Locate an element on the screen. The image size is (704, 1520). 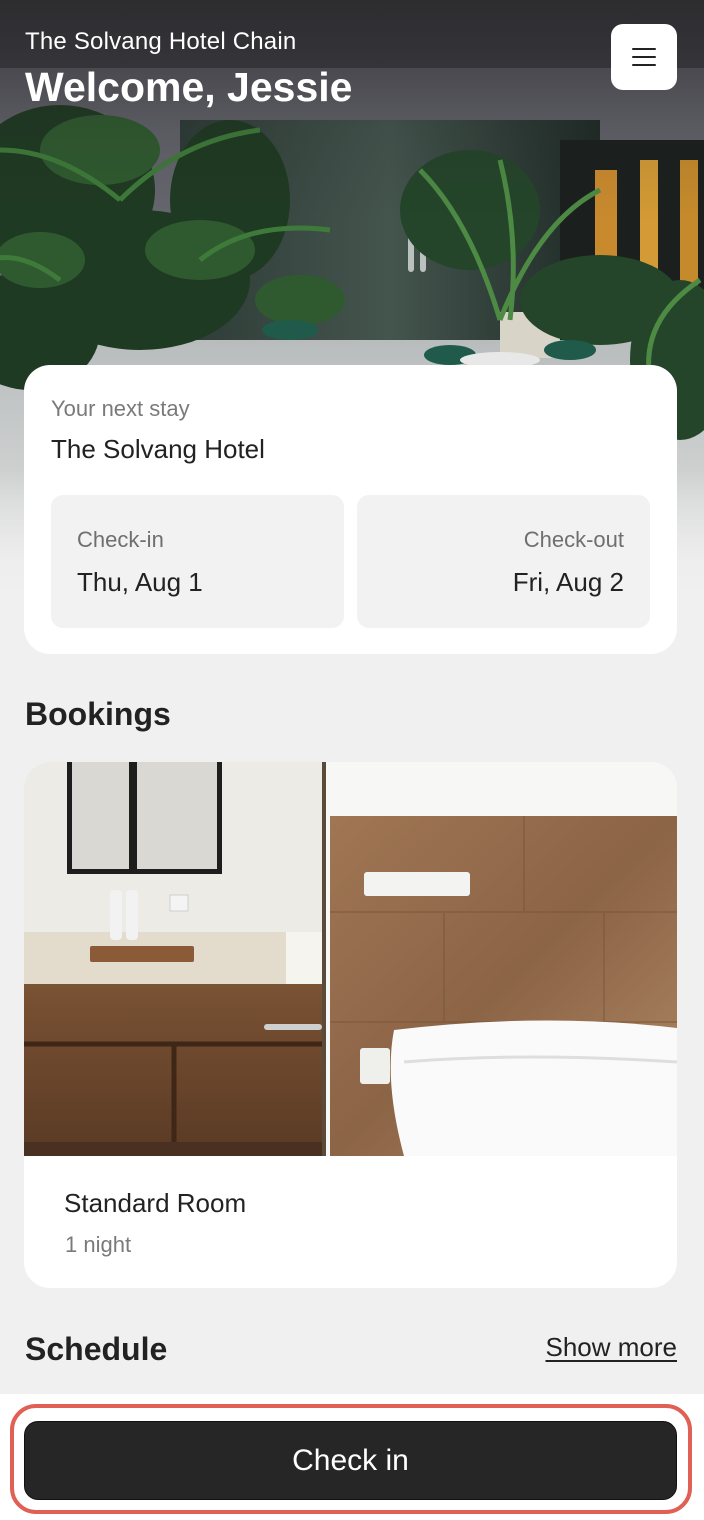
check-in-button: Check in is located at coordinates (350, 1460).